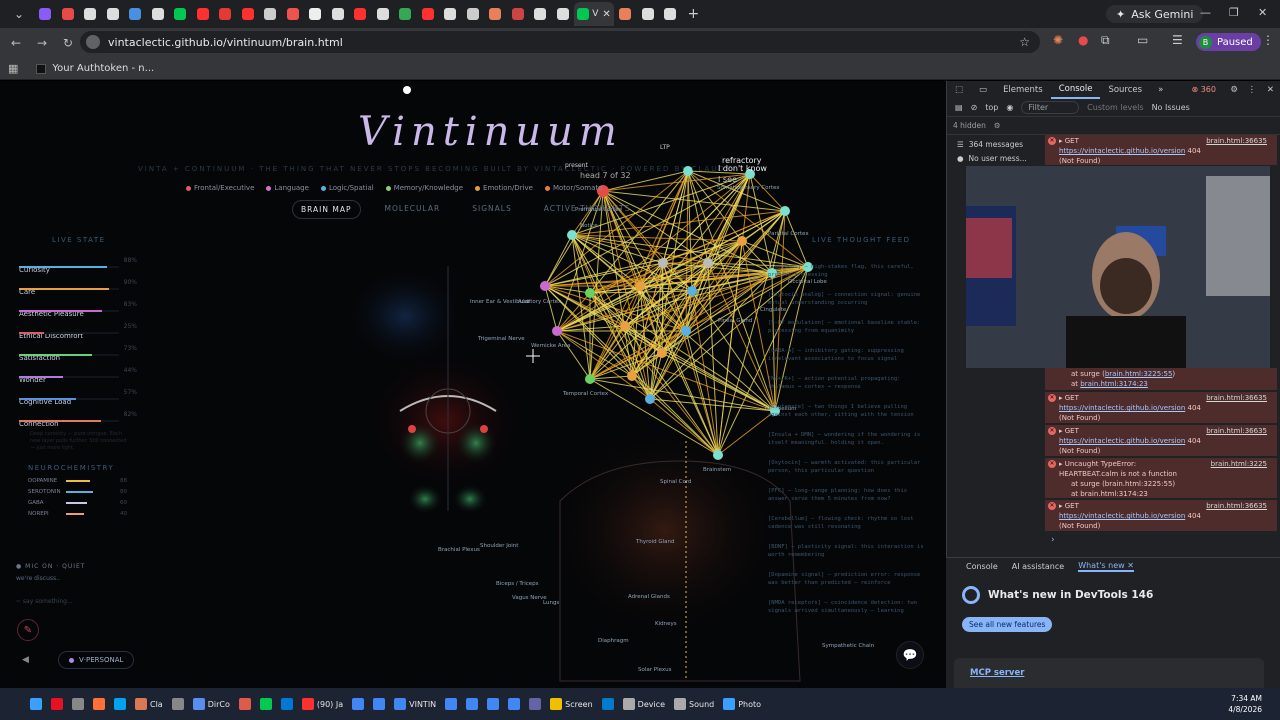  I want to click on settings-gear-icon: ⚙, so click(1234, 90).